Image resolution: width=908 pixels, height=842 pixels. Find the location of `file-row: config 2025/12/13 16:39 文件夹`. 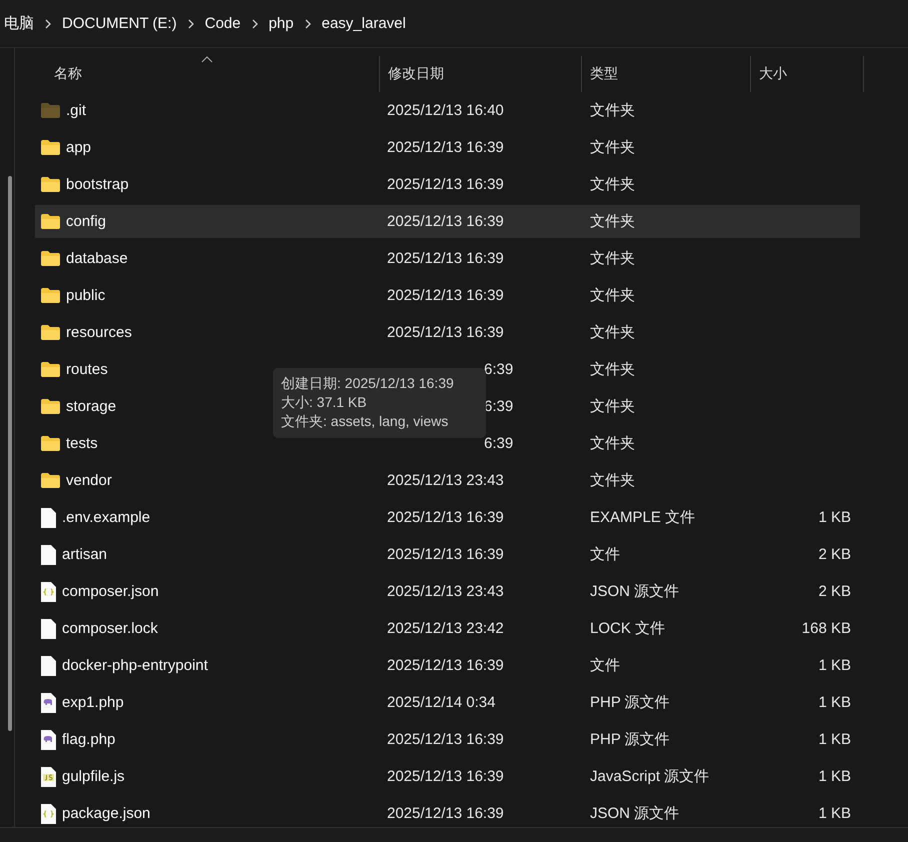

file-row: config 2025/12/13 16:39 文件夹 is located at coordinates (447, 221).